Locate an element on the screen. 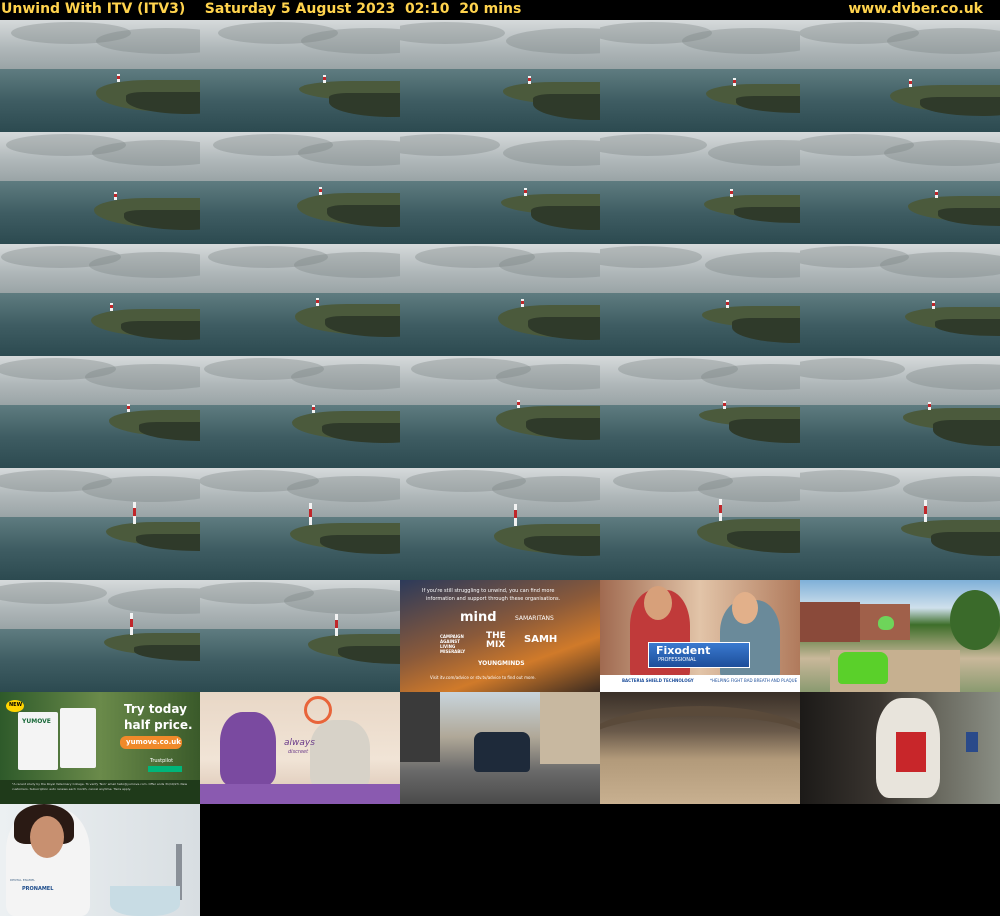 This screenshot has height=916, width=1000. man-face is located at coordinates (658, 603).